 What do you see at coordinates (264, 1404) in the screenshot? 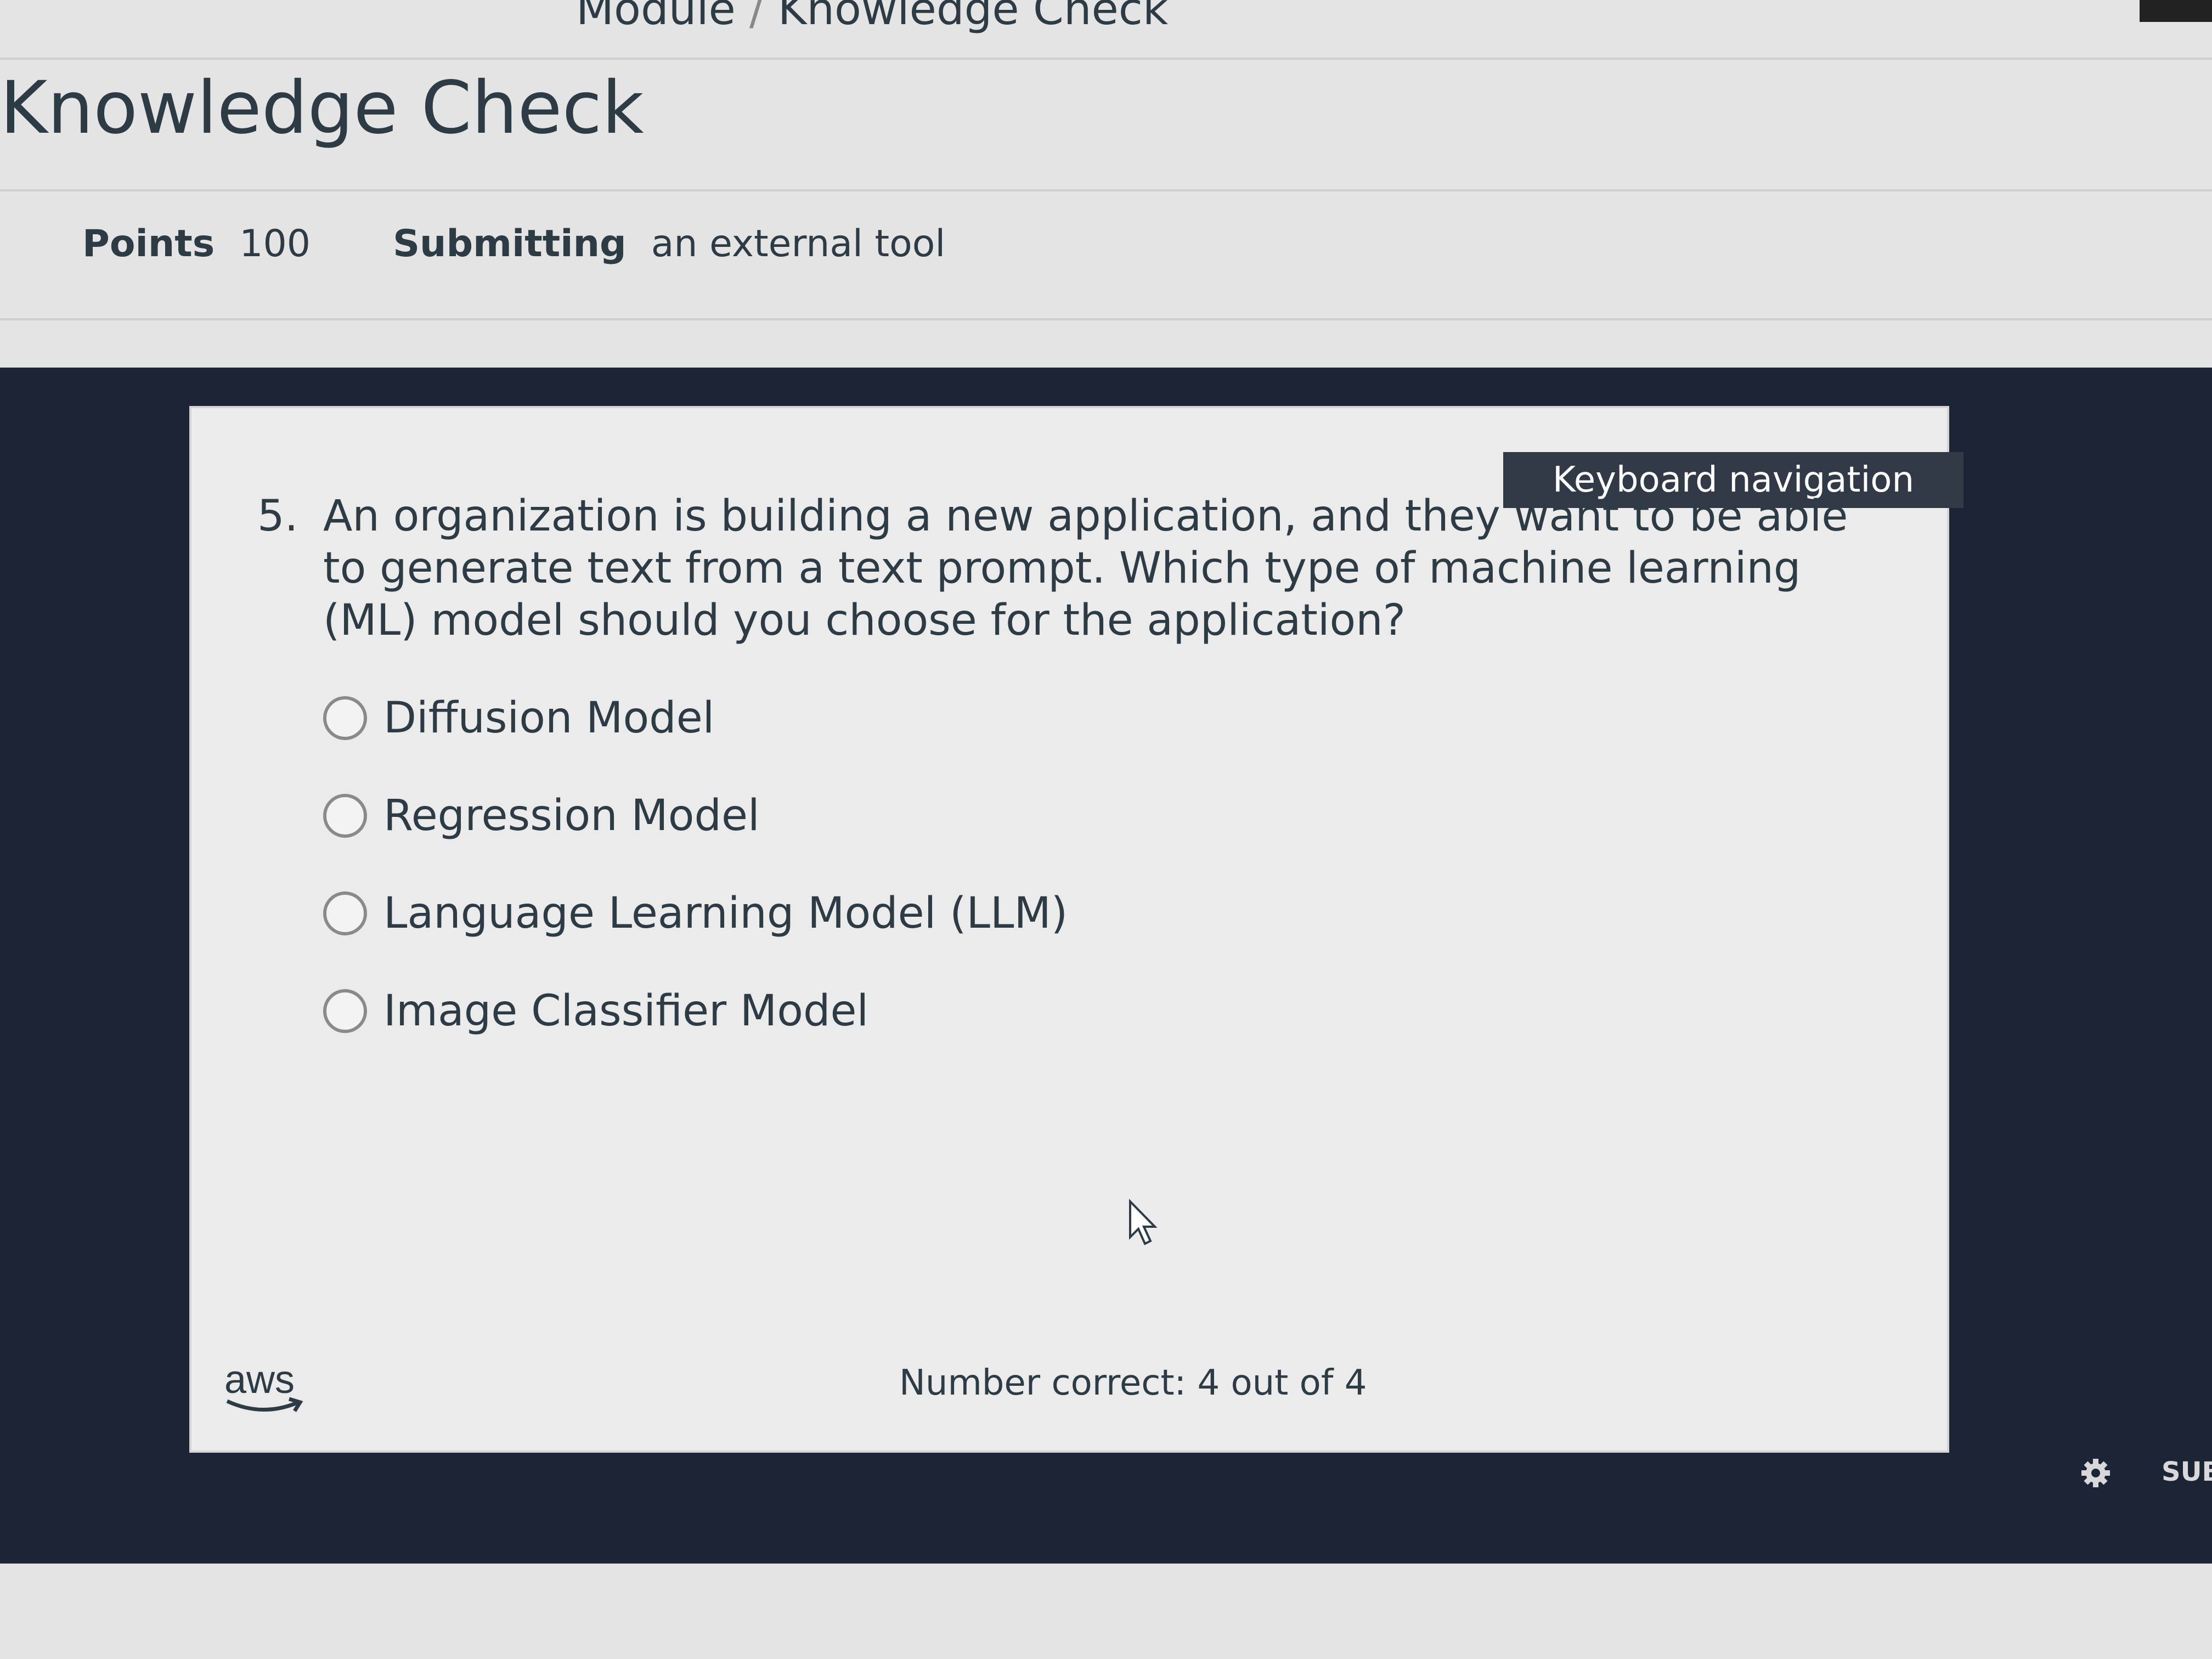
I see `aws-smile-icon` at bounding box center [264, 1404].